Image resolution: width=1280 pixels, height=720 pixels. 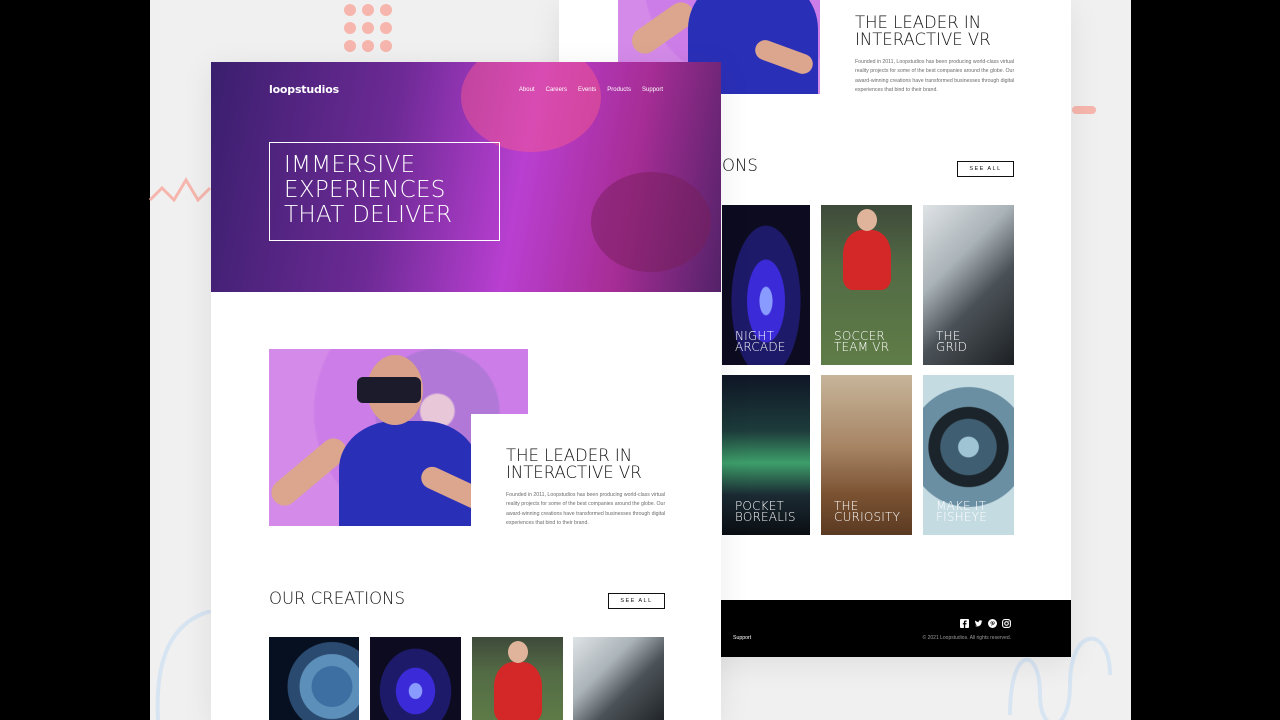 What do you see at coordinates (760, 341) in the screenshot?
I see `creation-tile-label: NIGHT ARCADE` at bounding box center [760, 341].